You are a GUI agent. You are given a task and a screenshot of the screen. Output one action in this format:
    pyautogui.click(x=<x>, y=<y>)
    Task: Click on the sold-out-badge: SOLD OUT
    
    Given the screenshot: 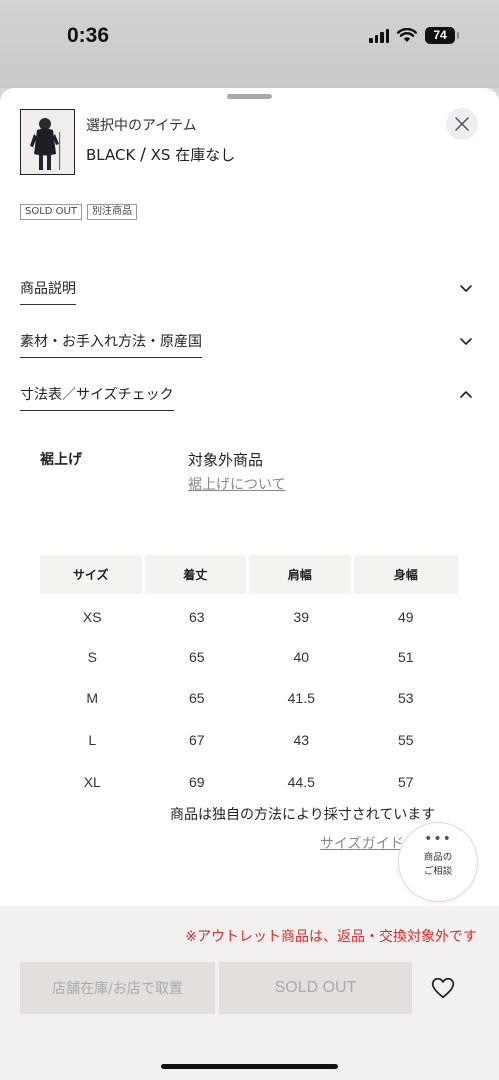 What is the action you would take?
    pyautogui.click(x=51, y=212)
    